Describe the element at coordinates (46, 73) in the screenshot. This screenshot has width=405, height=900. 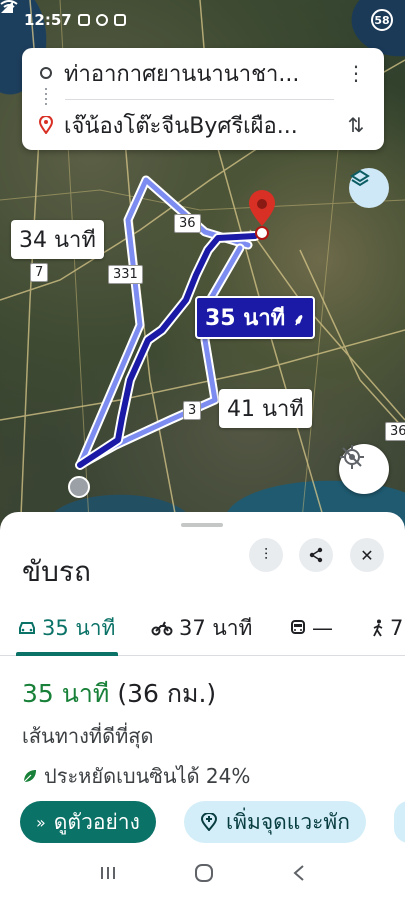
I see `origin-circle-icon` at that location.